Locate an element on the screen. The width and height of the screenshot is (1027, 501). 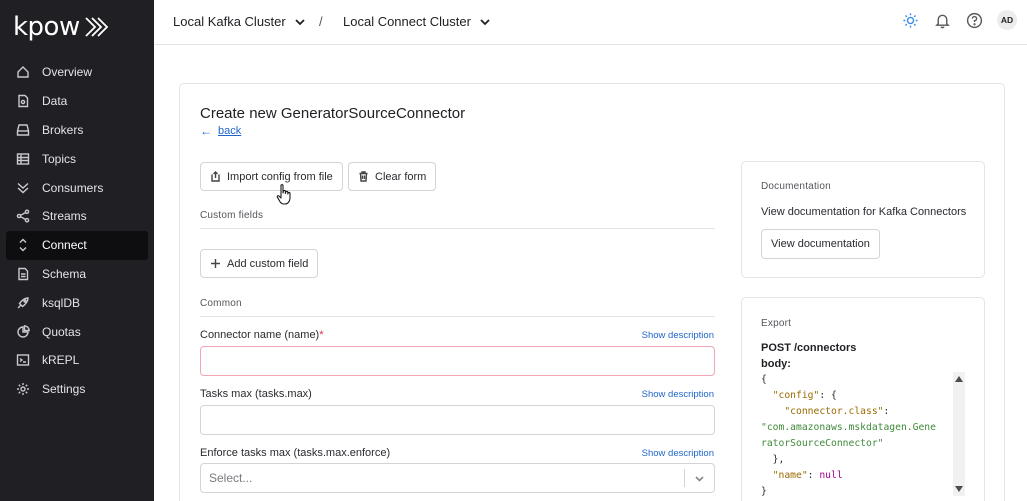
scroll-up-arrow-icon is located at coordinates (959, 379).